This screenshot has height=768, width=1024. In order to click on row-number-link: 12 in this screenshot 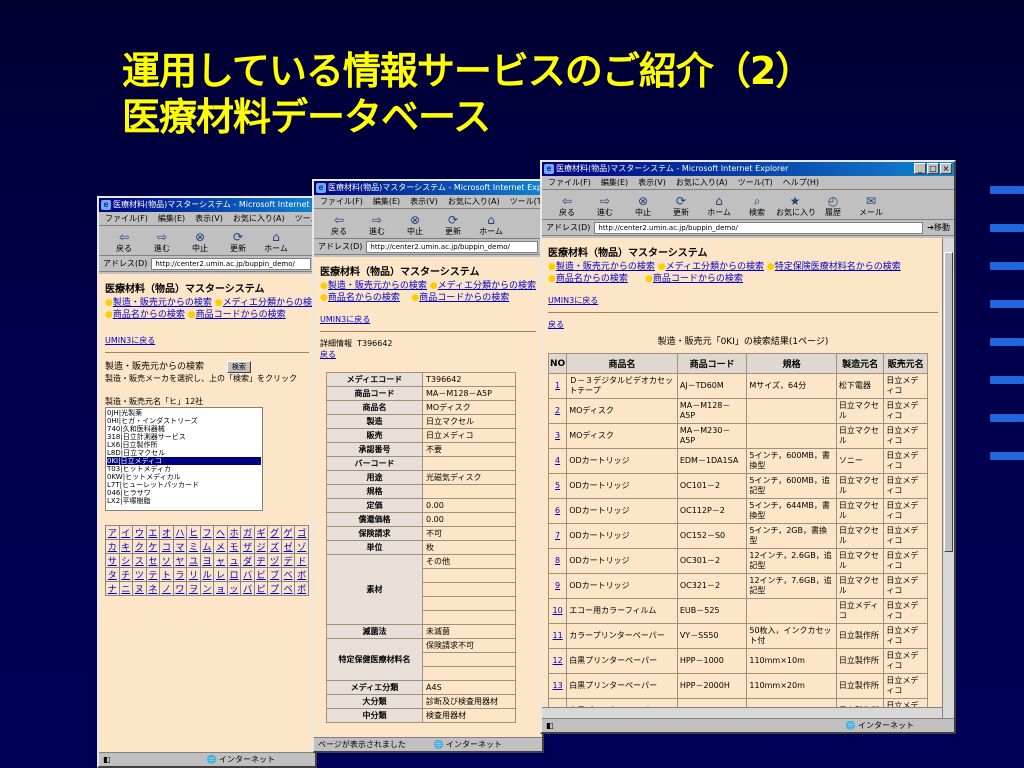, I will do `click(557, 661)`.